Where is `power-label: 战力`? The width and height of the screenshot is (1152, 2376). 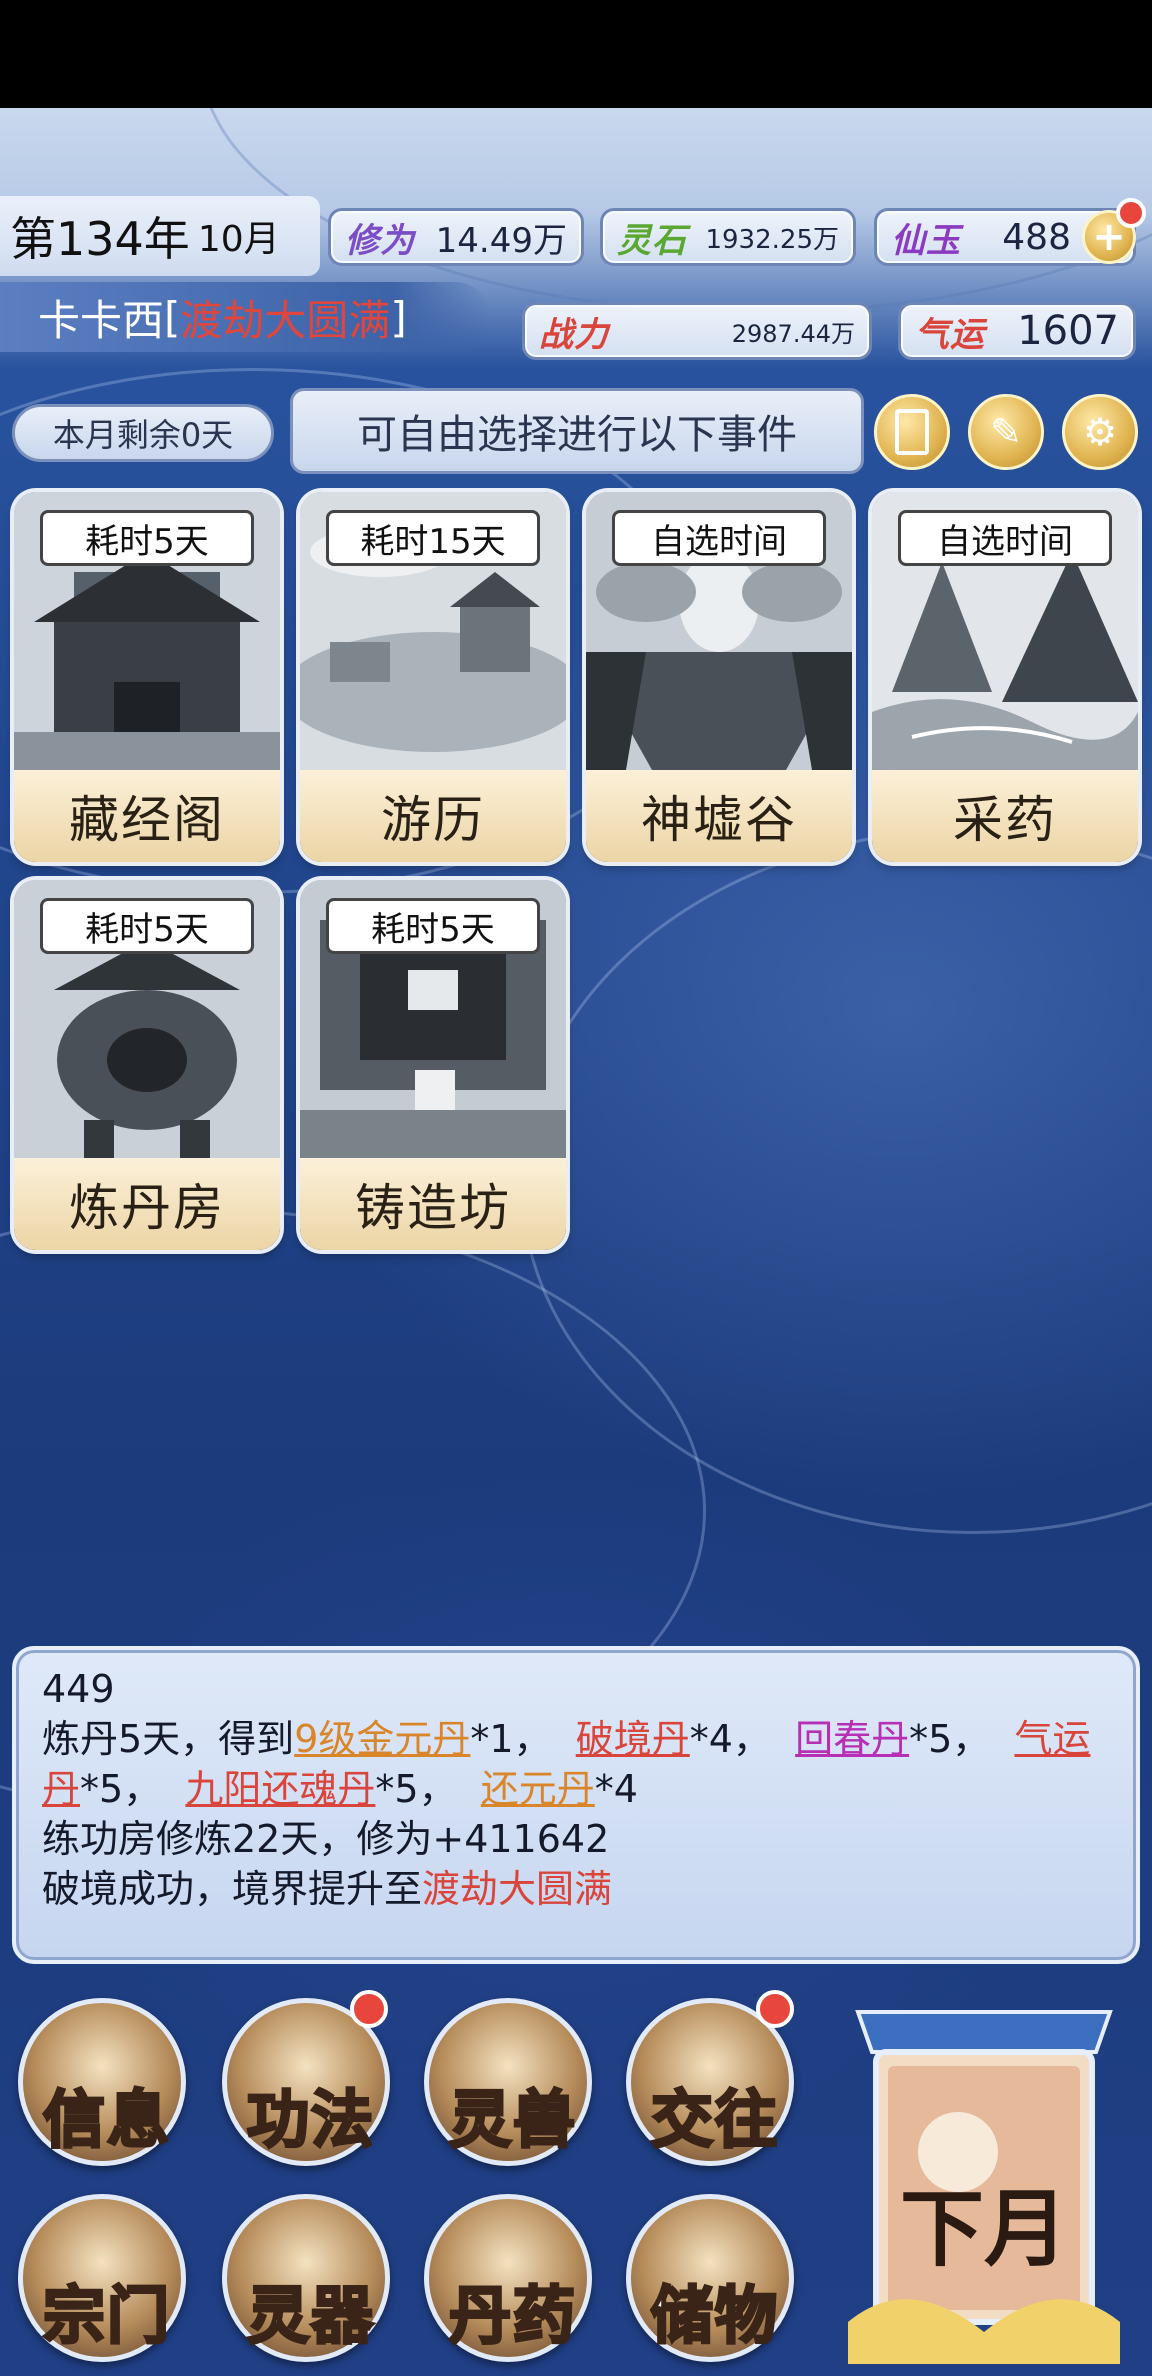
power-label: 战力 is located at coordinates (574, 334).